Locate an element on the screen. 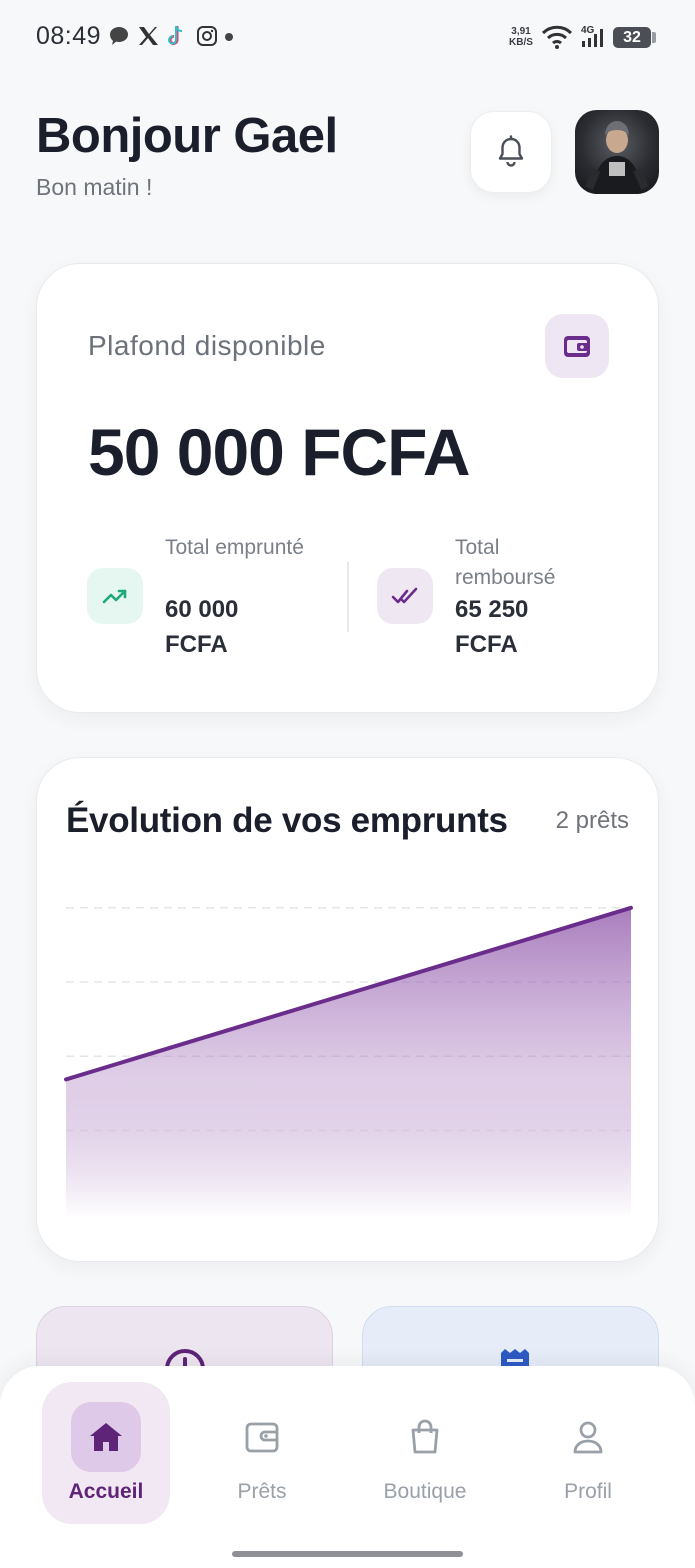 This screenshot has height=1568, width=695. repaid-badge is located at coordinates (405, 596).